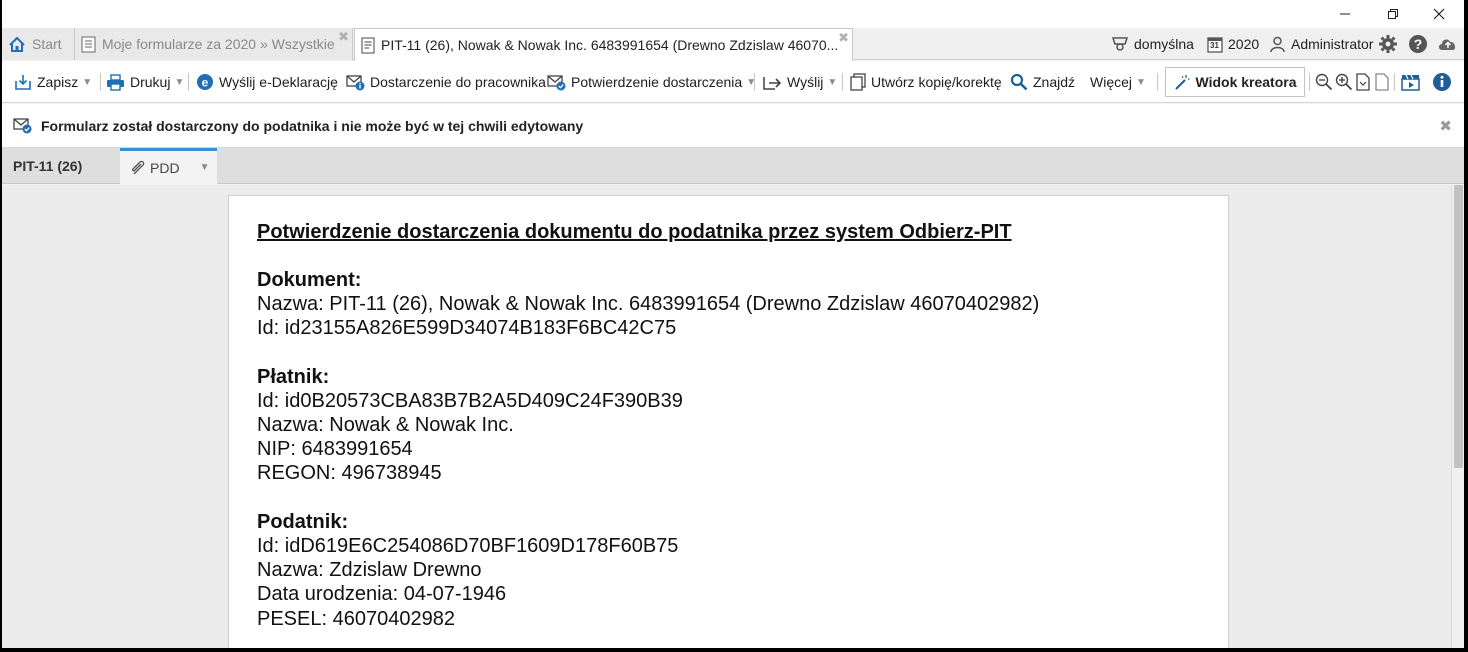 This screenshot has height=652, width=1468. I want to click on gear-icon, so click(1388, 44).